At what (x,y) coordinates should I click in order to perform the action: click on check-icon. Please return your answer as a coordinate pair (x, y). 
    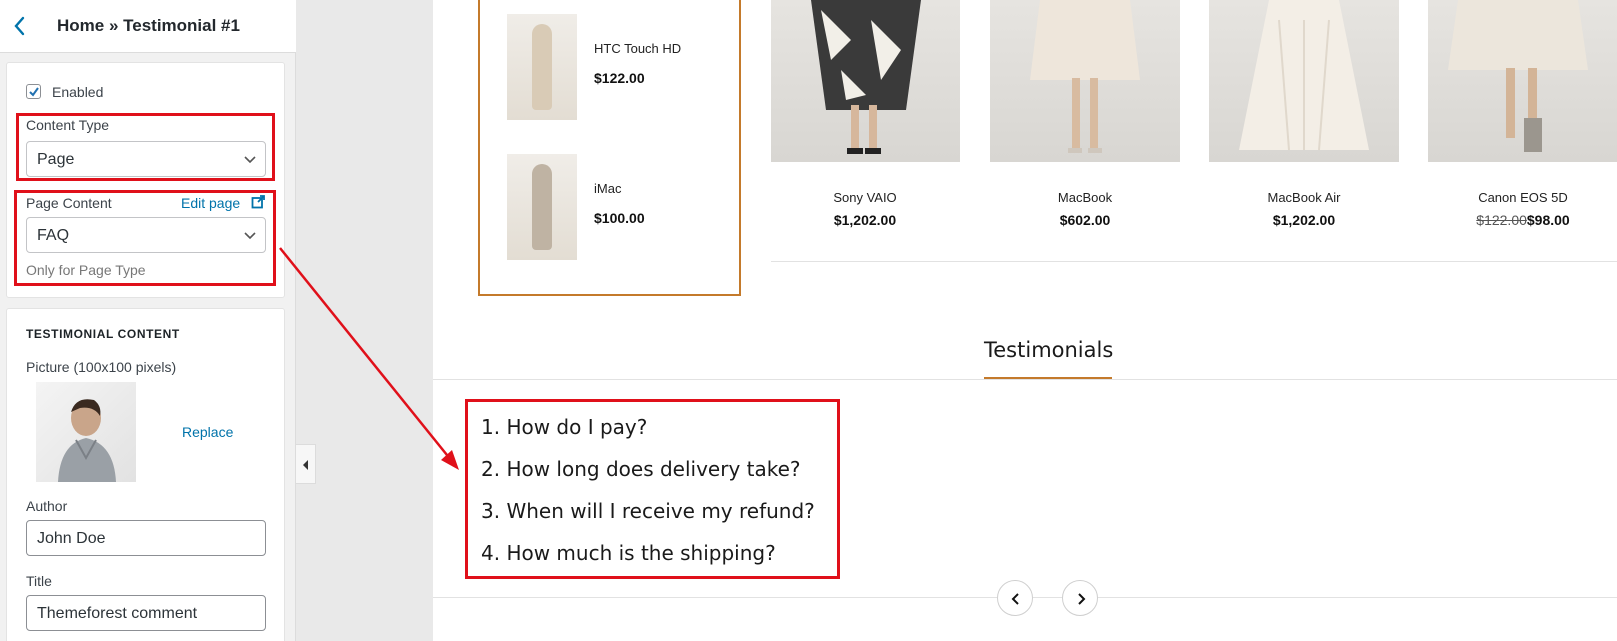
    Looking at the image, I should click on (34, 92).